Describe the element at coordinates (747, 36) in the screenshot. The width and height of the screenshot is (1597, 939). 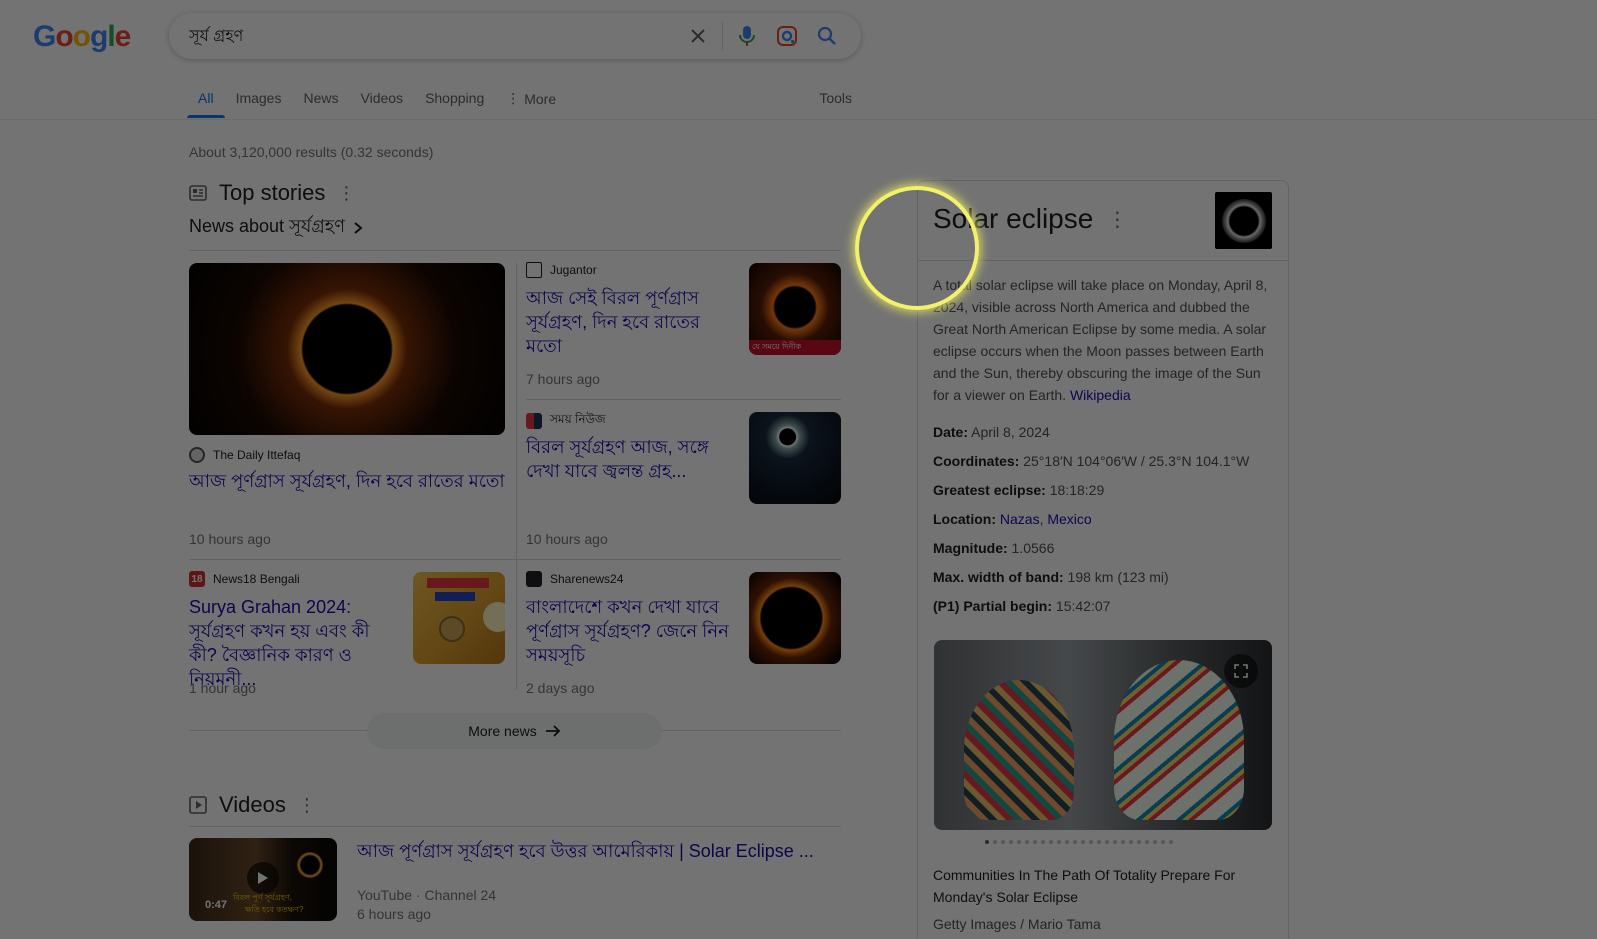
I see `microphone-icon` at that location.